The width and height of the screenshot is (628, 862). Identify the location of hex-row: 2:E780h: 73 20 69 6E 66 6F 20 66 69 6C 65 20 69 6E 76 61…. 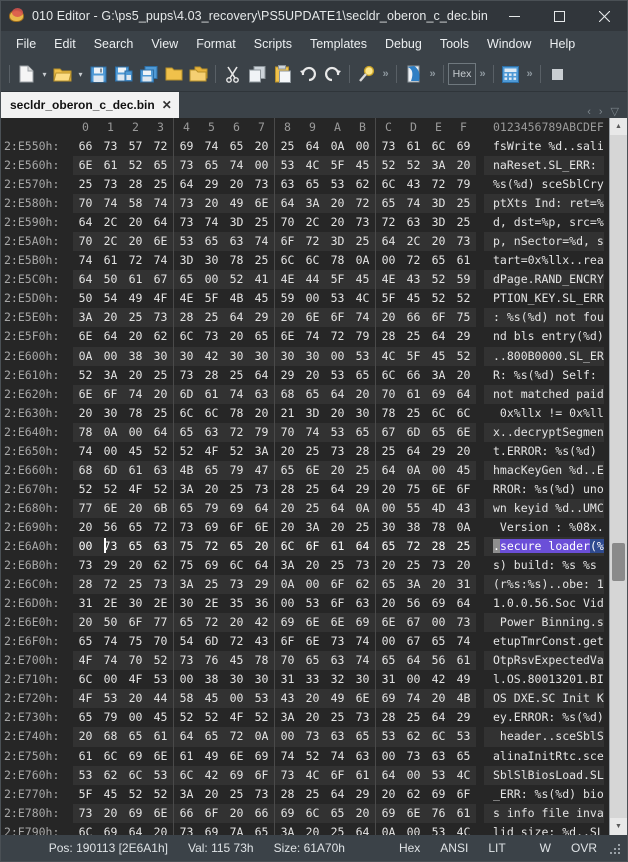
(305, 813).